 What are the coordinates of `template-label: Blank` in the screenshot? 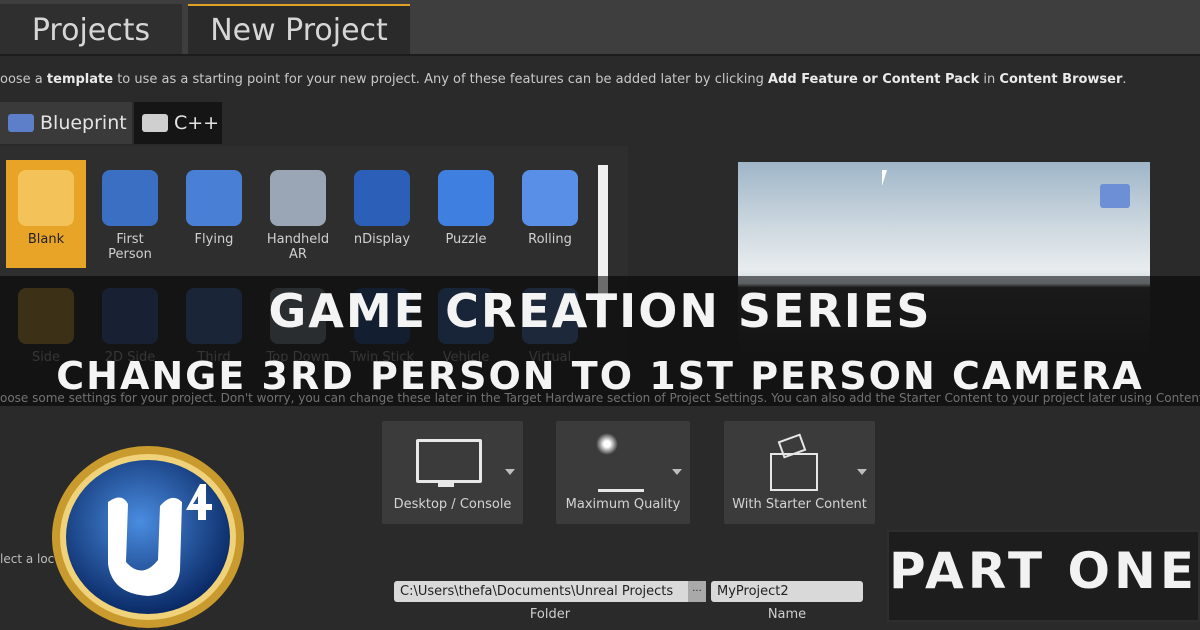 It's located at (46, 239).